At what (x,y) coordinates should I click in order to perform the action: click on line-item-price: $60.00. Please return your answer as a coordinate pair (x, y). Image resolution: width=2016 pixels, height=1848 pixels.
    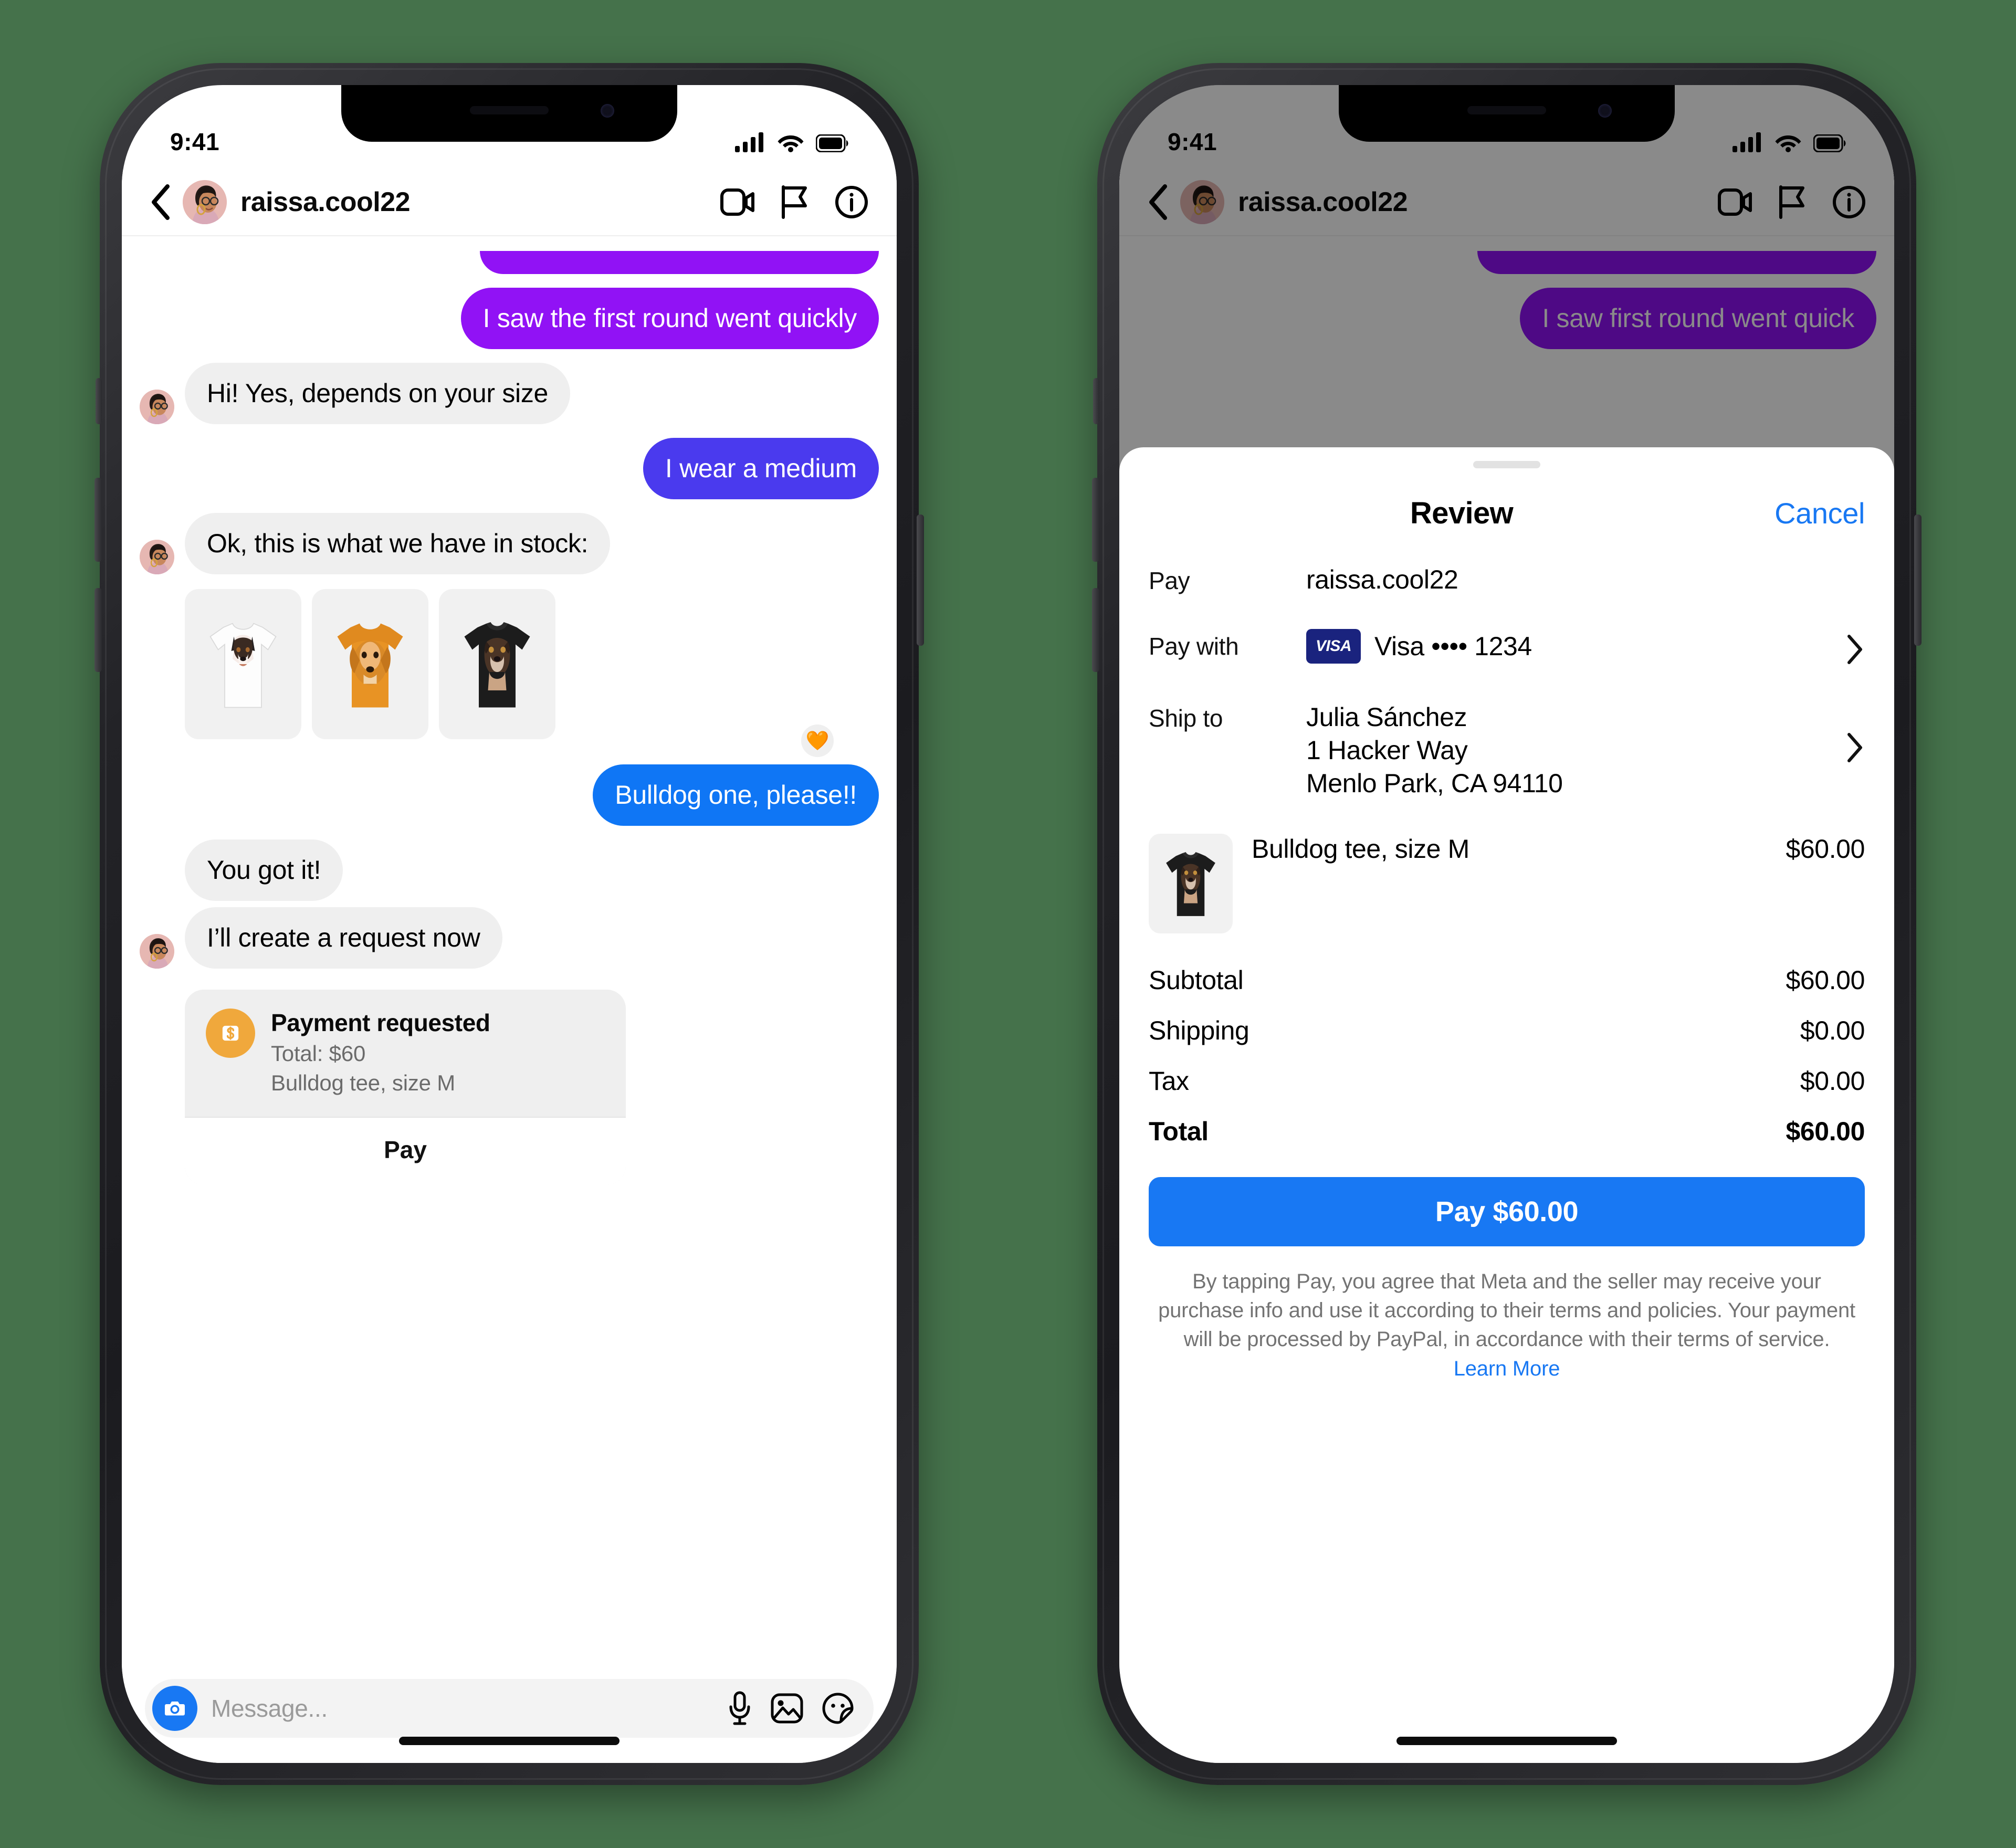
    Looking at the image, I should click on (1825, 849).